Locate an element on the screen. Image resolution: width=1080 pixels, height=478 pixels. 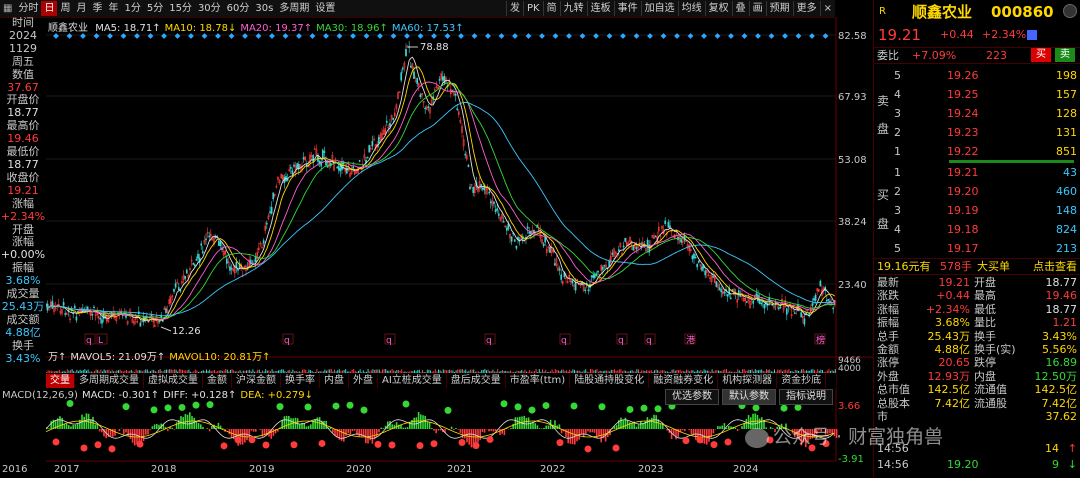
period-tab-9: 30分 is located at coordinates (209, 8).